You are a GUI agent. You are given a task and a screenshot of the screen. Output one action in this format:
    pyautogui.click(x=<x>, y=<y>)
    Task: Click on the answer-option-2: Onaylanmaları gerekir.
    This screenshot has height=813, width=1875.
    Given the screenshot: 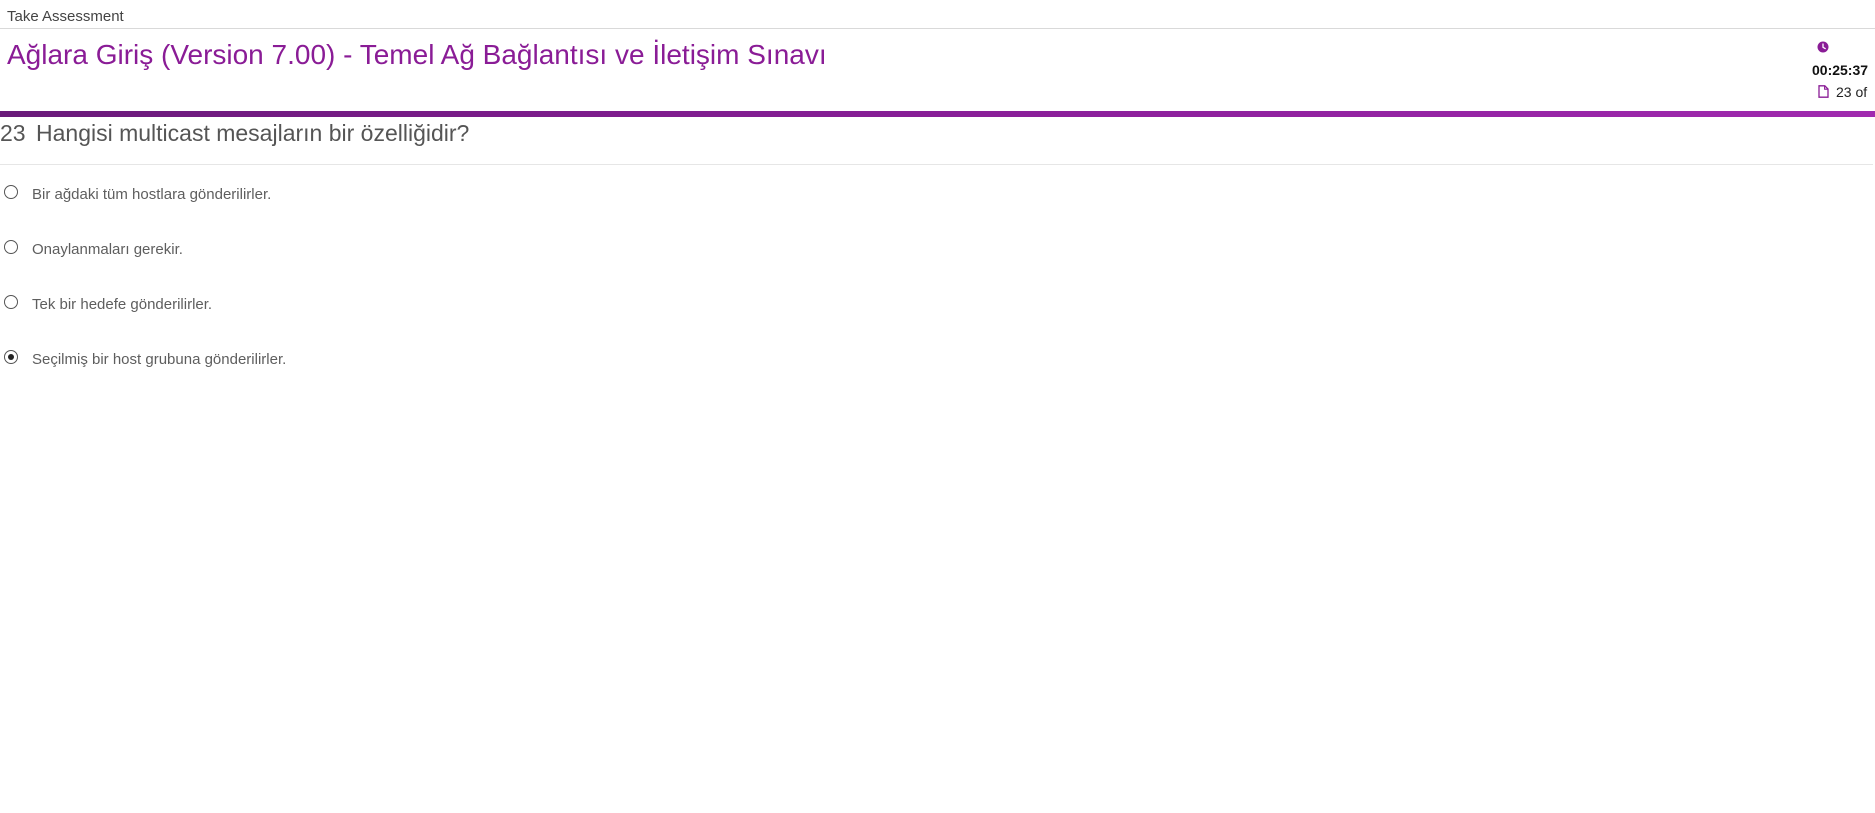 What is the action you would take?
    pyautogui.click(x=300, y=255)
    